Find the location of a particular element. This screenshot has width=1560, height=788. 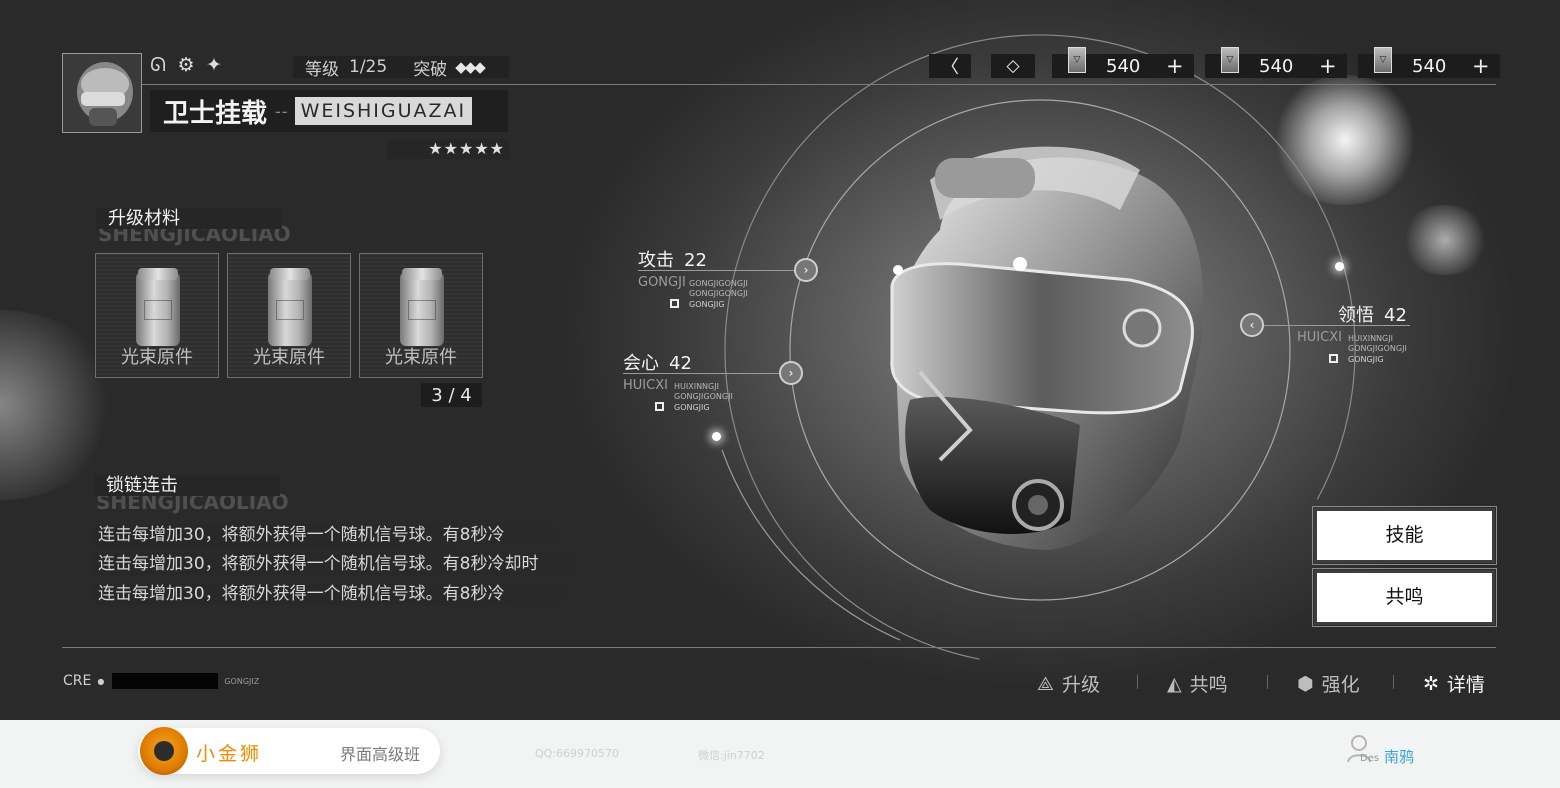

tab-upgrade: ⟁ 升级 is located at coordinates (1068, 683).